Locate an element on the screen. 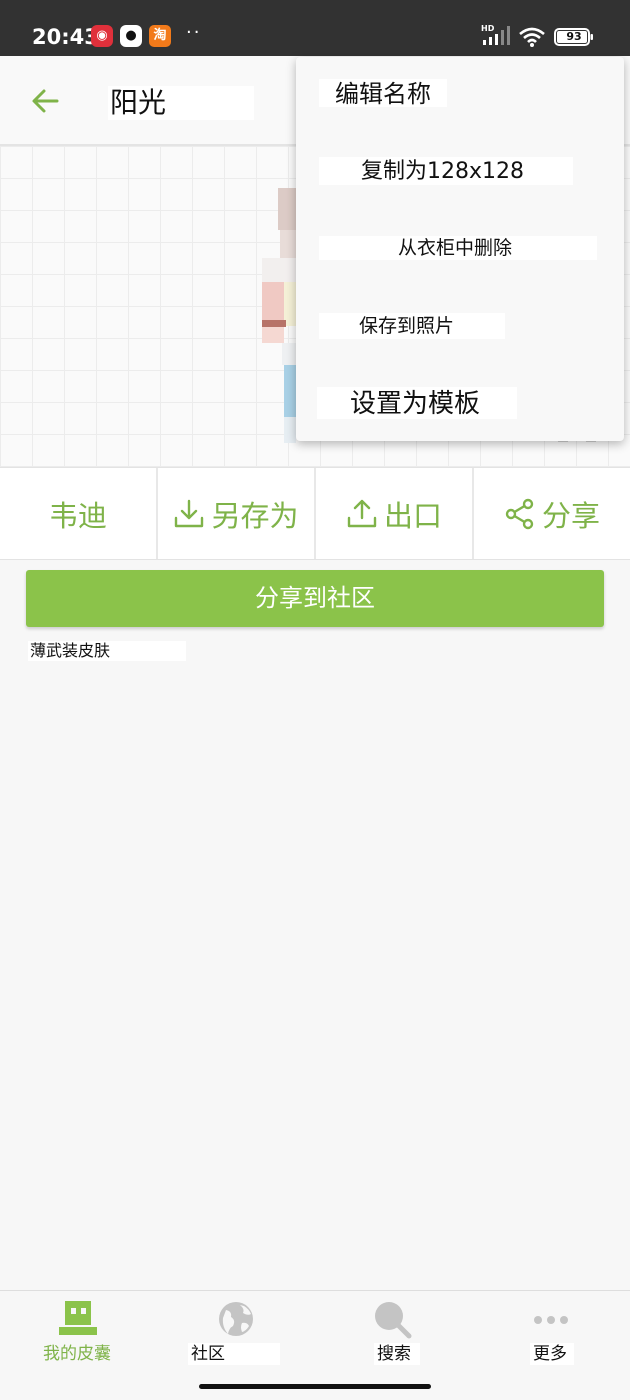 The height and width of the screenshot is (1400, 630). battery-level: 93 is located at coordinates (574, 36).